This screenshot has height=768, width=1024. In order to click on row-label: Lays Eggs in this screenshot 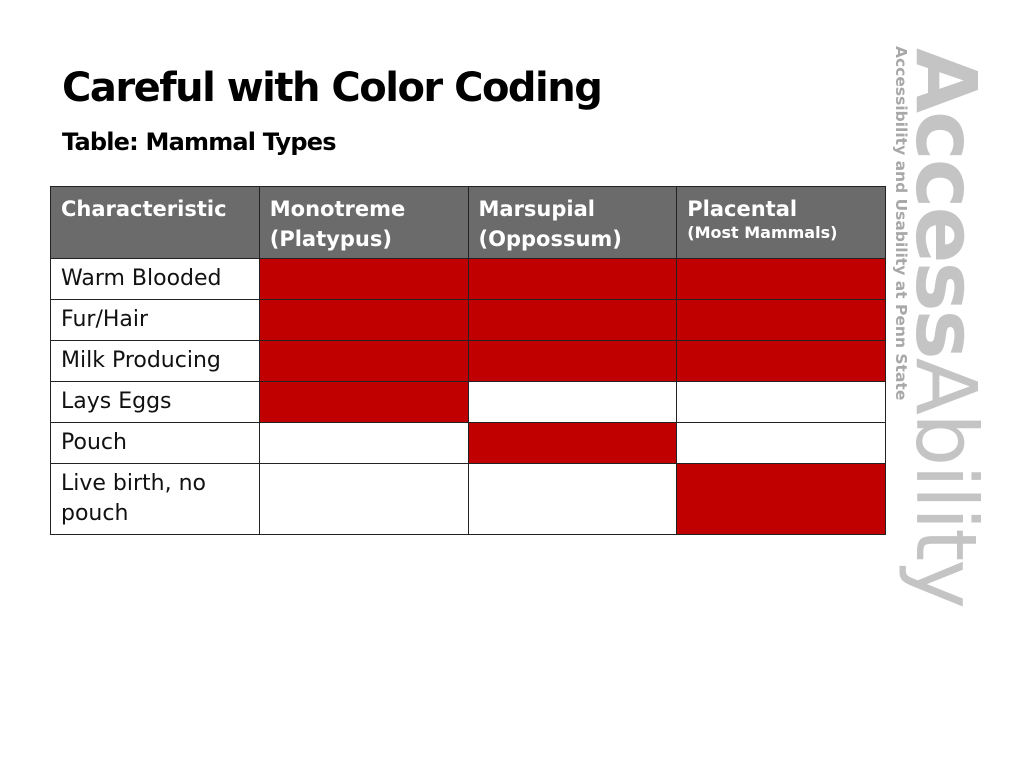, I will do `click(155, 402)`.